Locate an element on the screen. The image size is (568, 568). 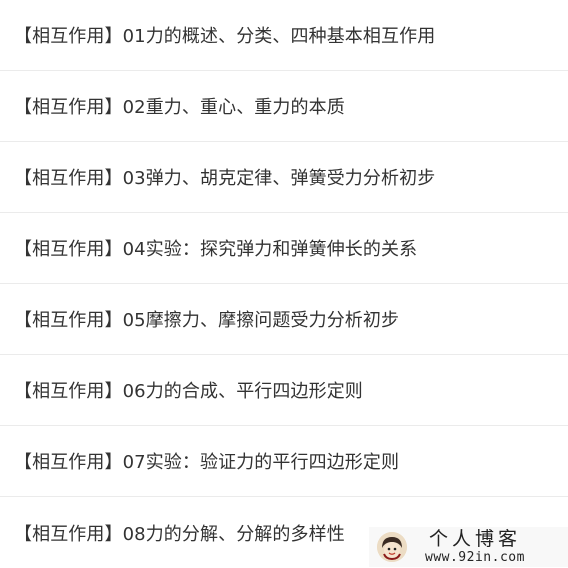
list-item-title: 【相互作用】01力的概述、分类、四种基本相互作用 is located at coordinates (224, 35).